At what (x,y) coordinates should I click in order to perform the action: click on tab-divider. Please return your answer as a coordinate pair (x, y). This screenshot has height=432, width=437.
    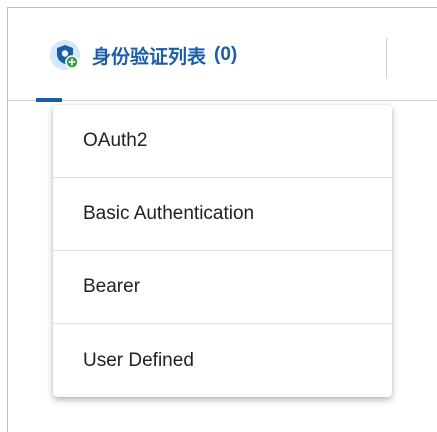
    Looking at the image, I should click on (386, 58).